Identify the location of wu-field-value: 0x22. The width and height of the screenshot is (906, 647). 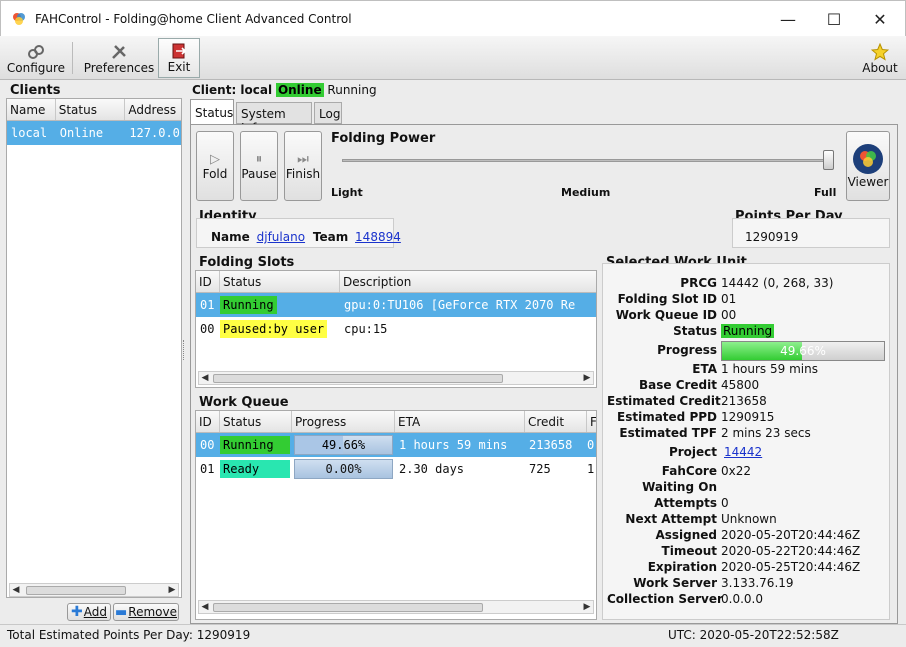
(736, 471).